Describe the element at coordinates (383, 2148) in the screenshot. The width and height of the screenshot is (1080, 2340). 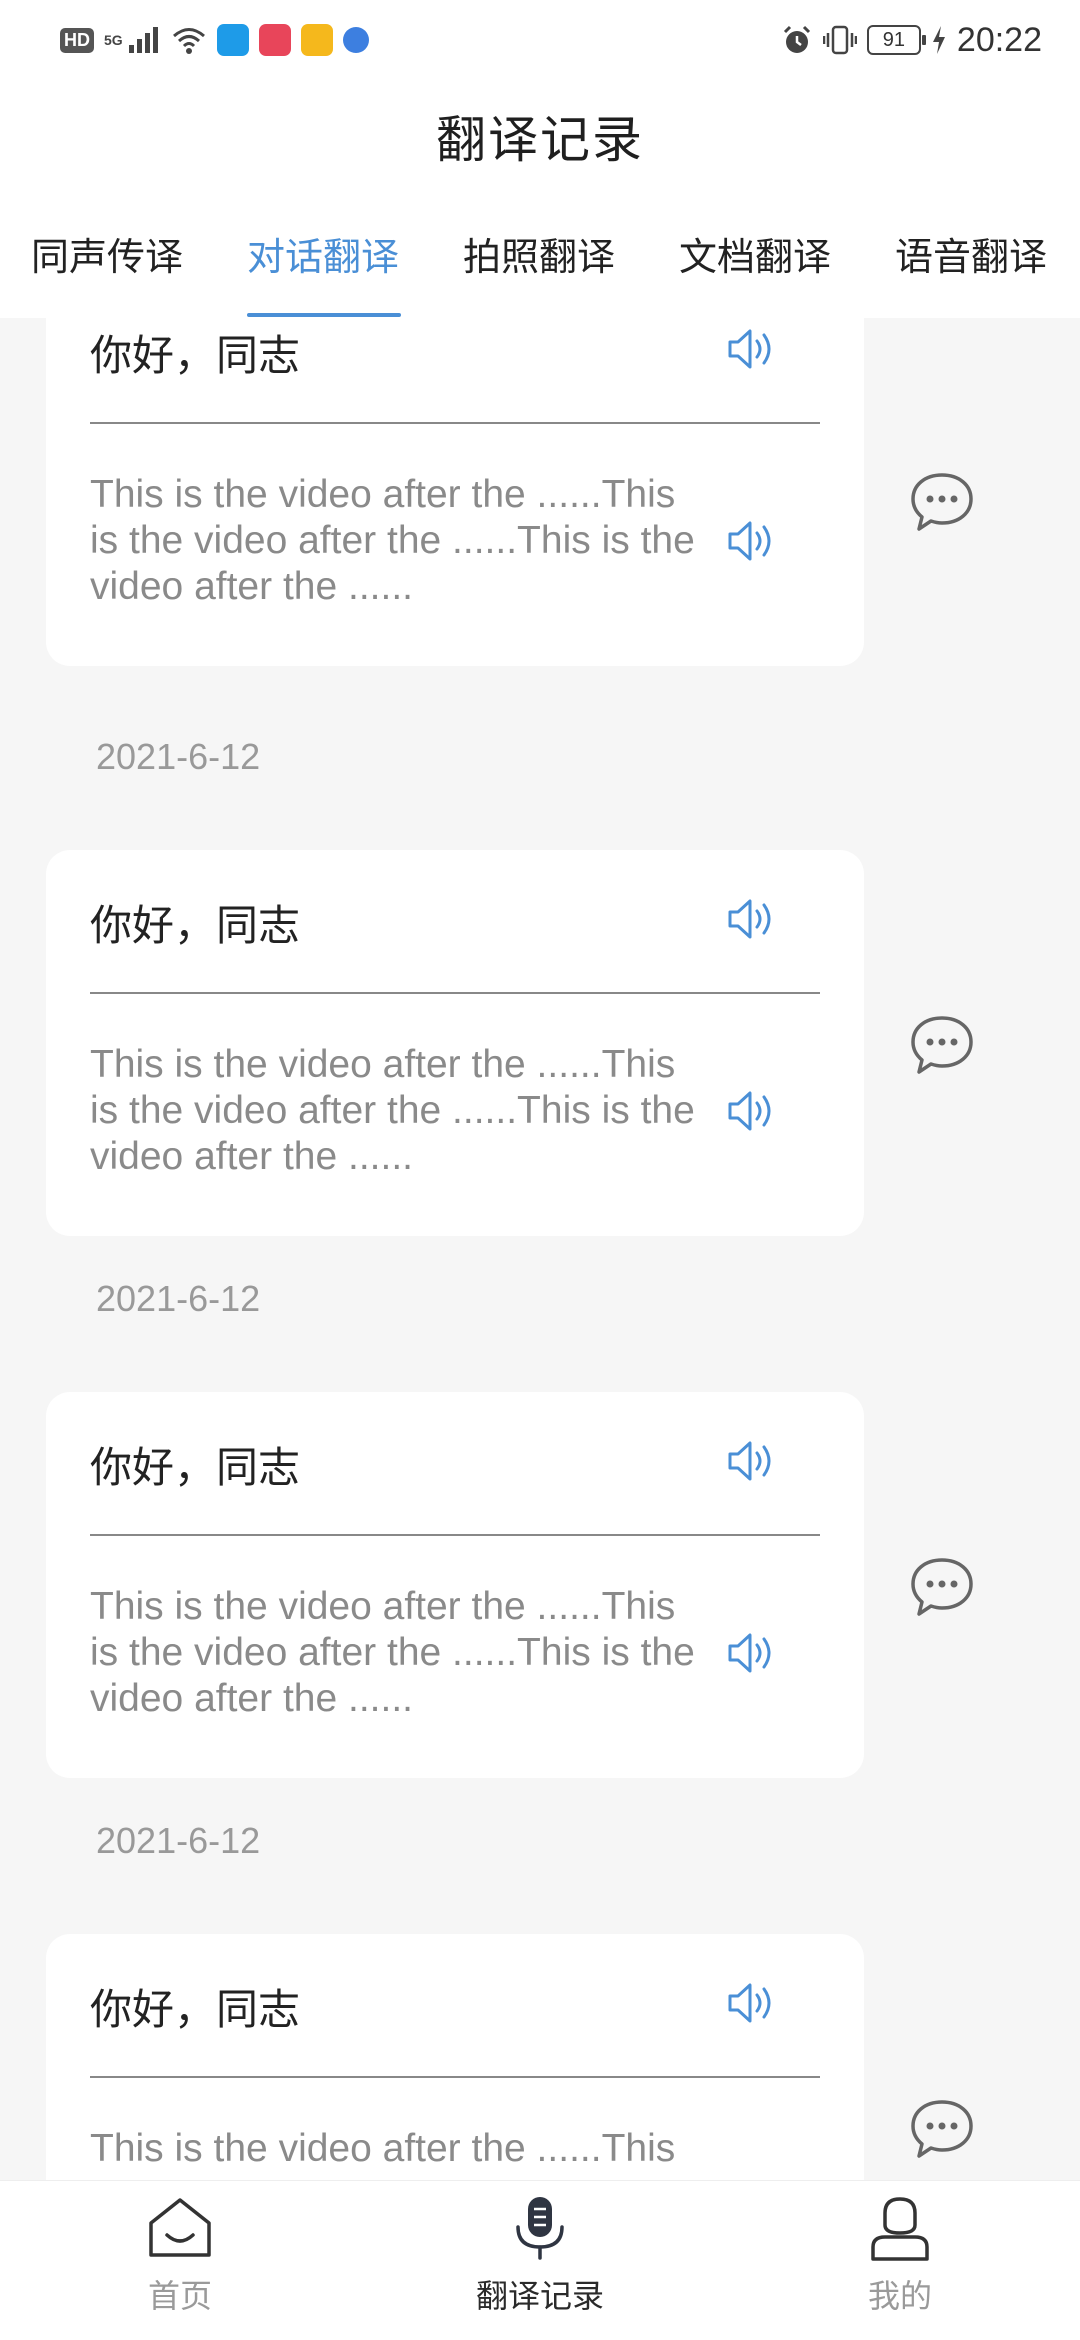
I see `target-text: This is the video after the ......This` at that location.